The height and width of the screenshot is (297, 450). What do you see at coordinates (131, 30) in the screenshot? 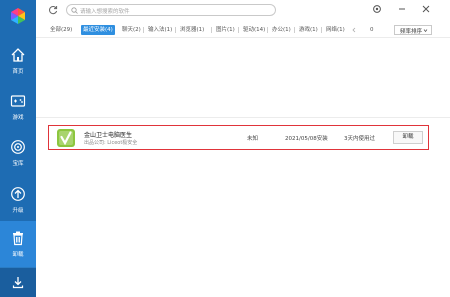
I see `tab-chat: 聊天(2)` at bounding box center [131, 30].